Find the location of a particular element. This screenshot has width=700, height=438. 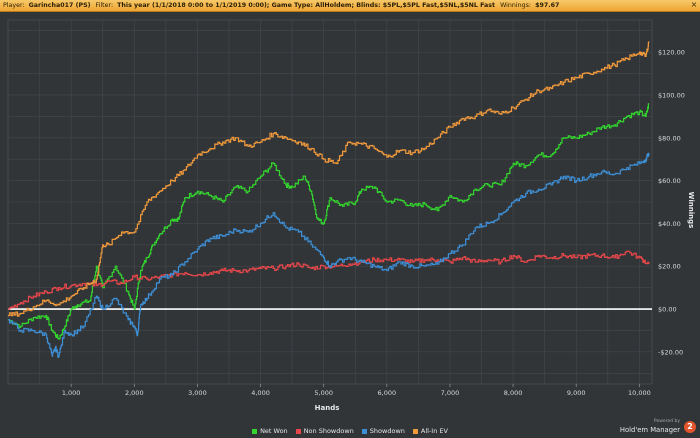

y-tick-label: -$20.00 is located at coordinates (670, 352).